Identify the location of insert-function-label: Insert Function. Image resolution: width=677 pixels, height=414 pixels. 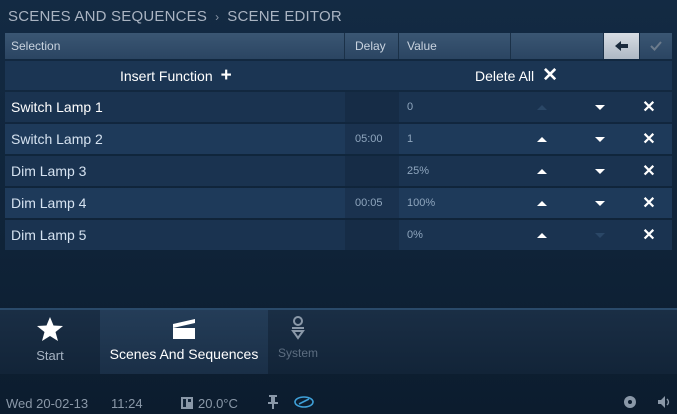
(166, 75).